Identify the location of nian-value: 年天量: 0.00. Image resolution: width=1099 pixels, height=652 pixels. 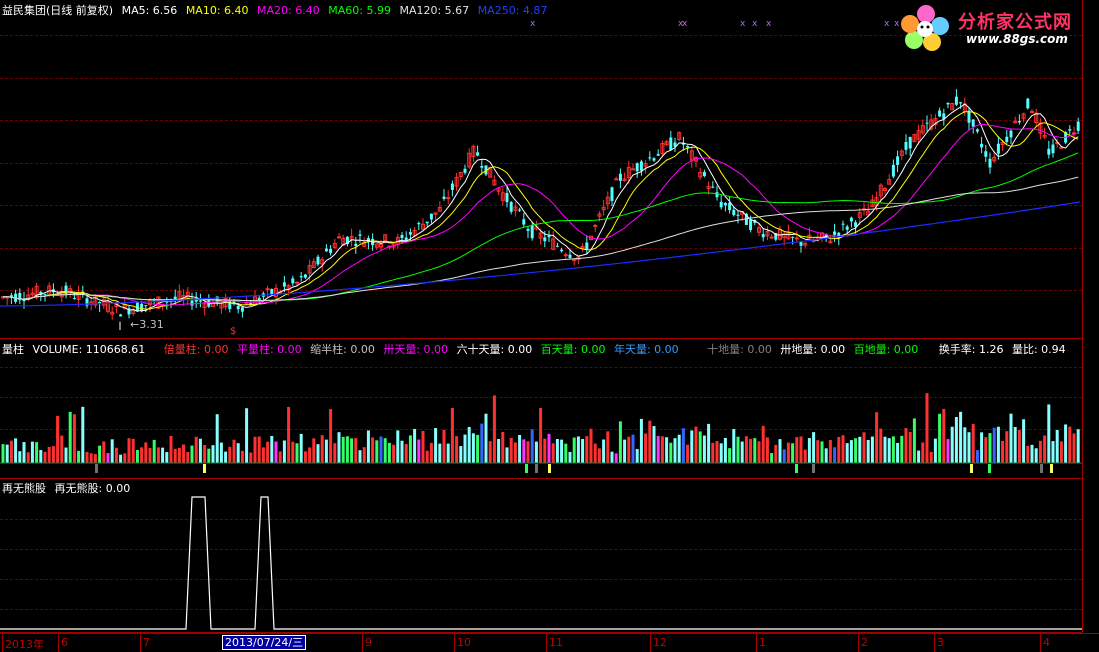
(646, 349).